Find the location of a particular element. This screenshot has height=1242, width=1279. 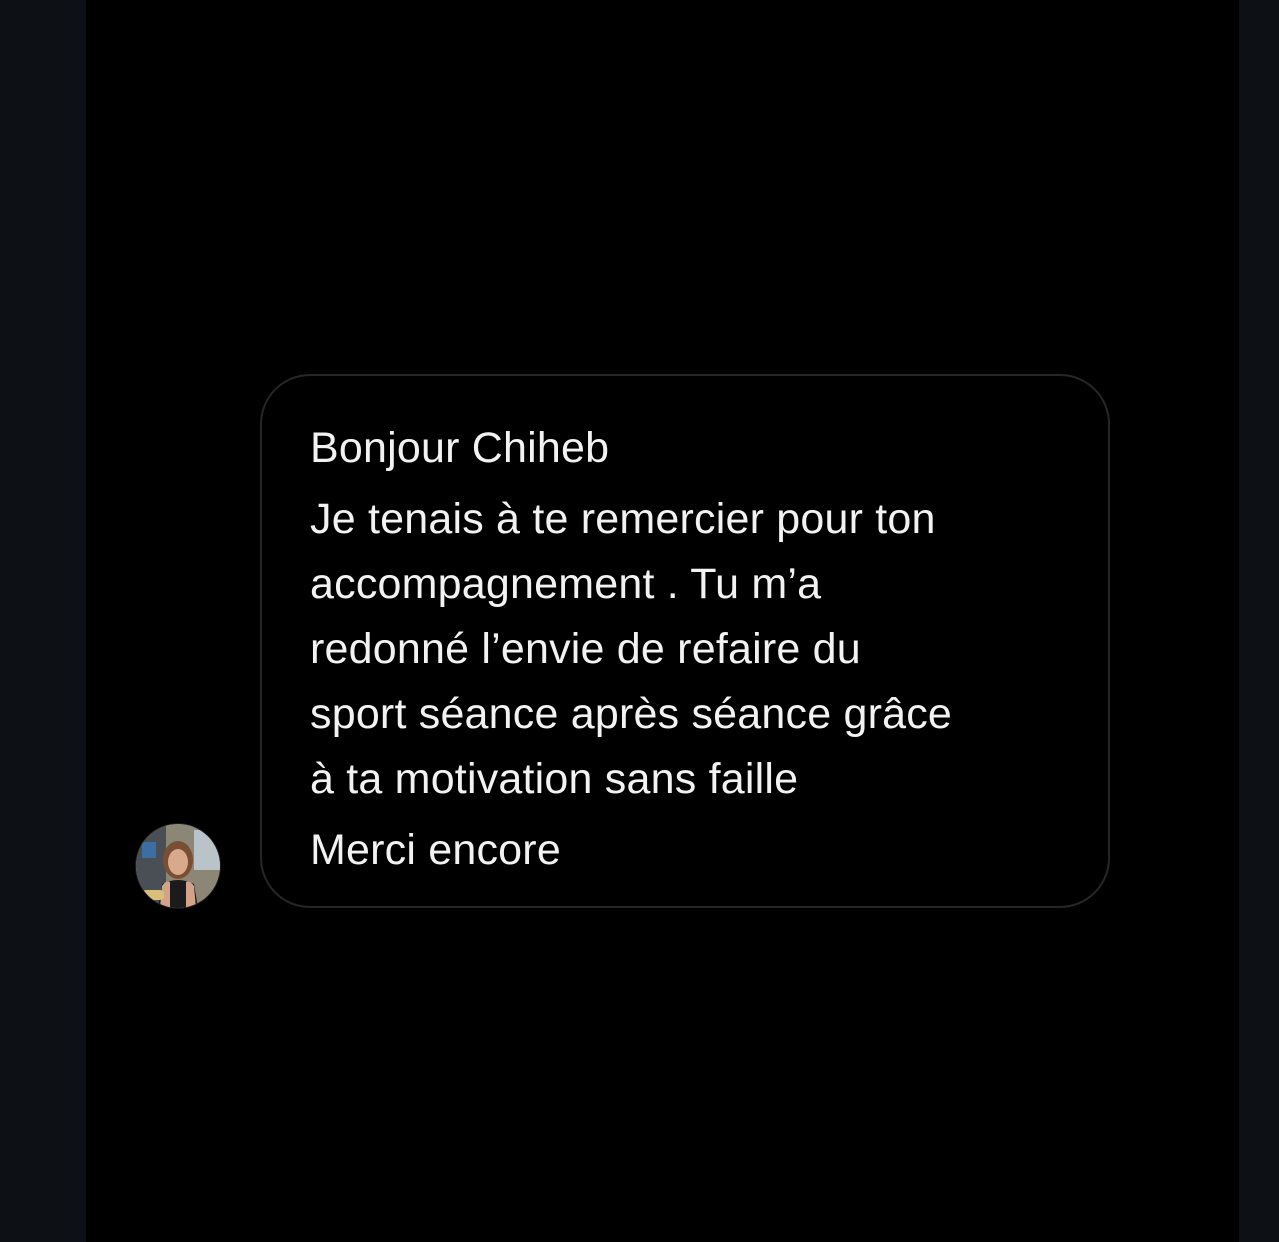

right-edge is located at coordinates (1259, 621).